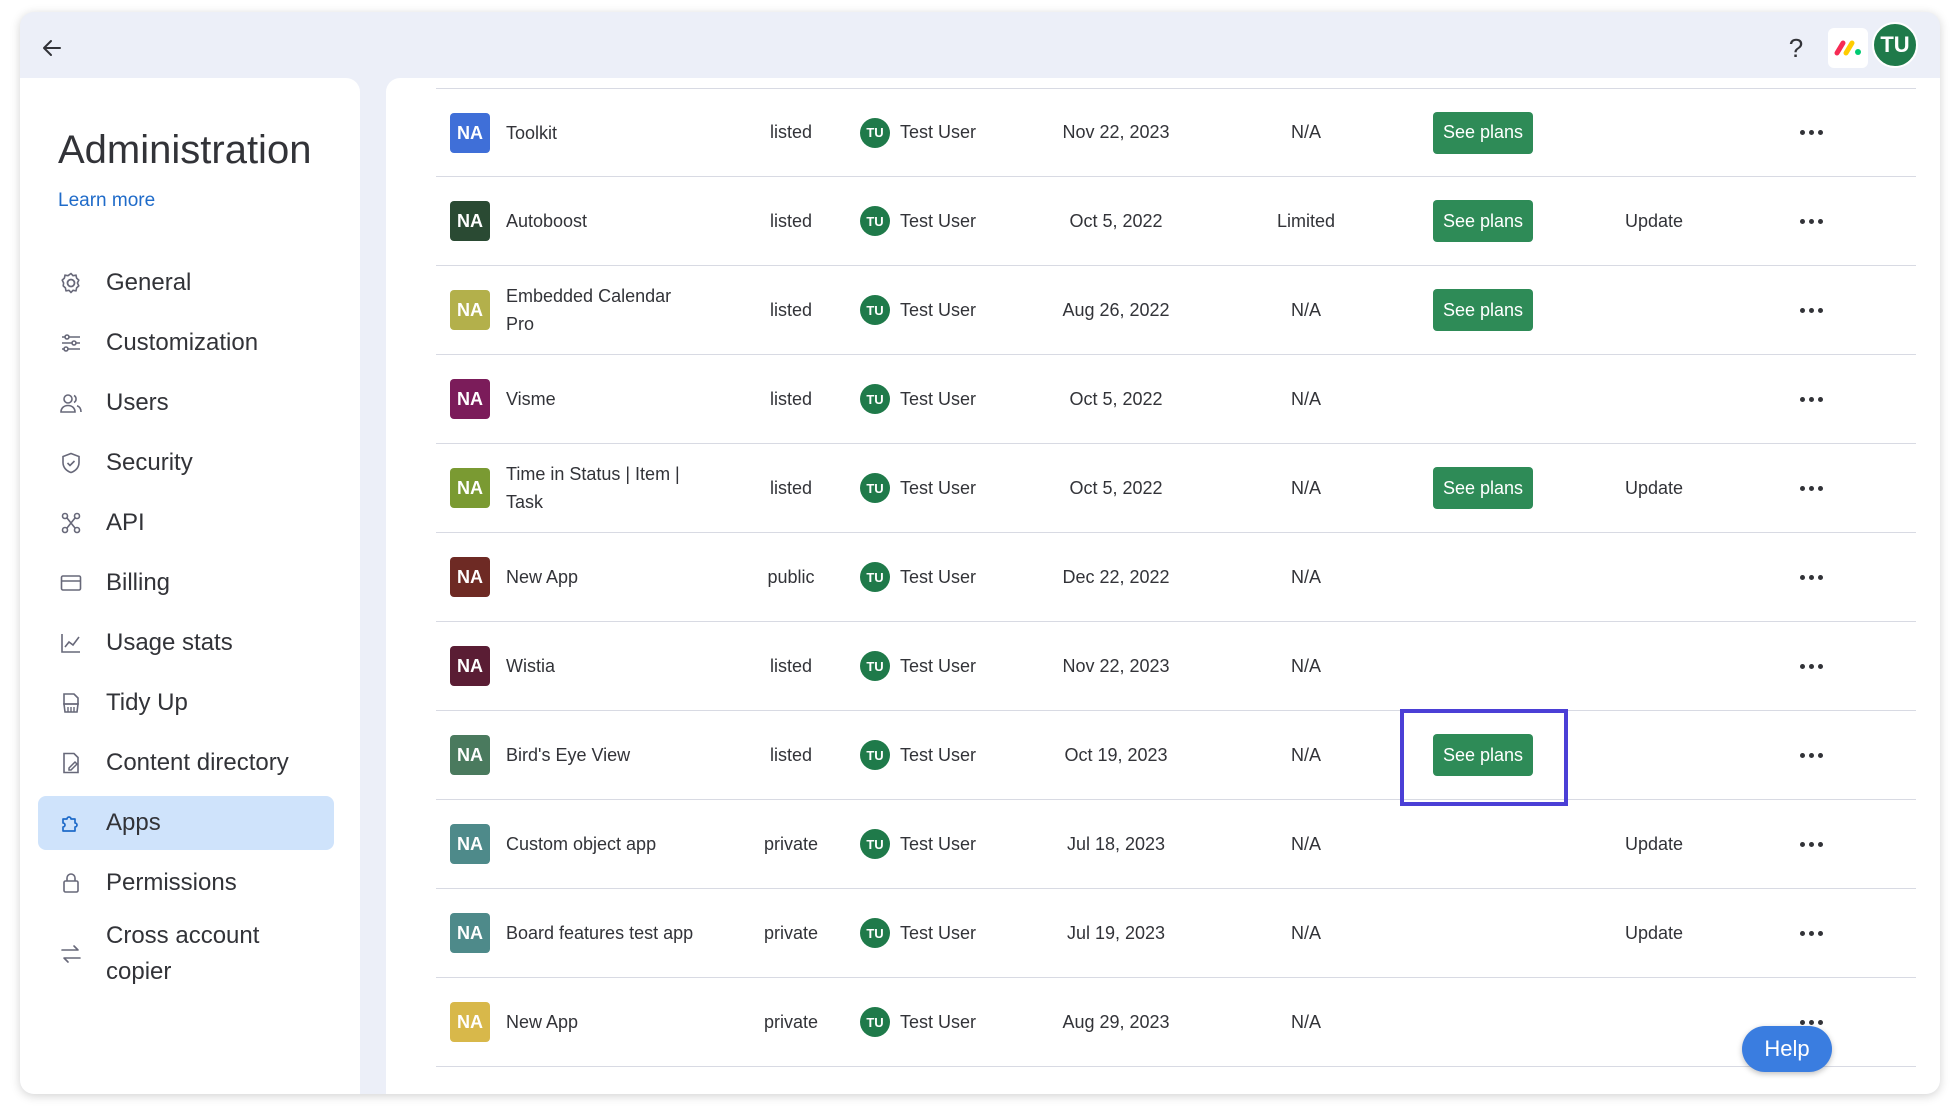 This screenshot has height=1120, width=1960. I want to click on sidebar-item-label: Cross account copier, so click(183, 953).